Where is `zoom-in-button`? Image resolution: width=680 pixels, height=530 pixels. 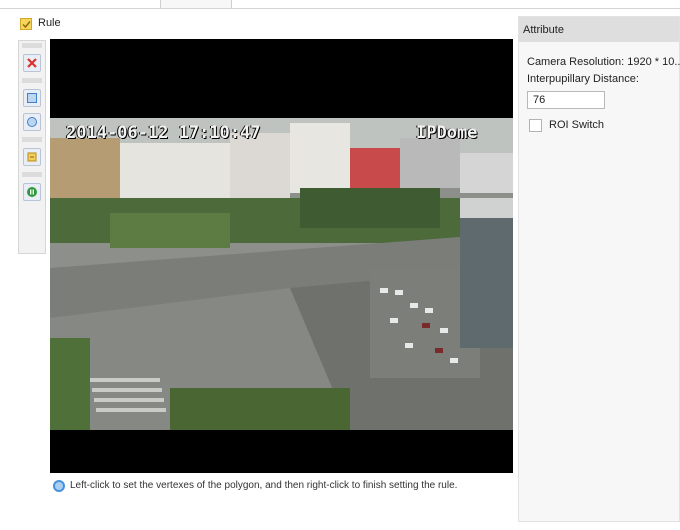
zoom-in-button is located at coordinates (32, 98).